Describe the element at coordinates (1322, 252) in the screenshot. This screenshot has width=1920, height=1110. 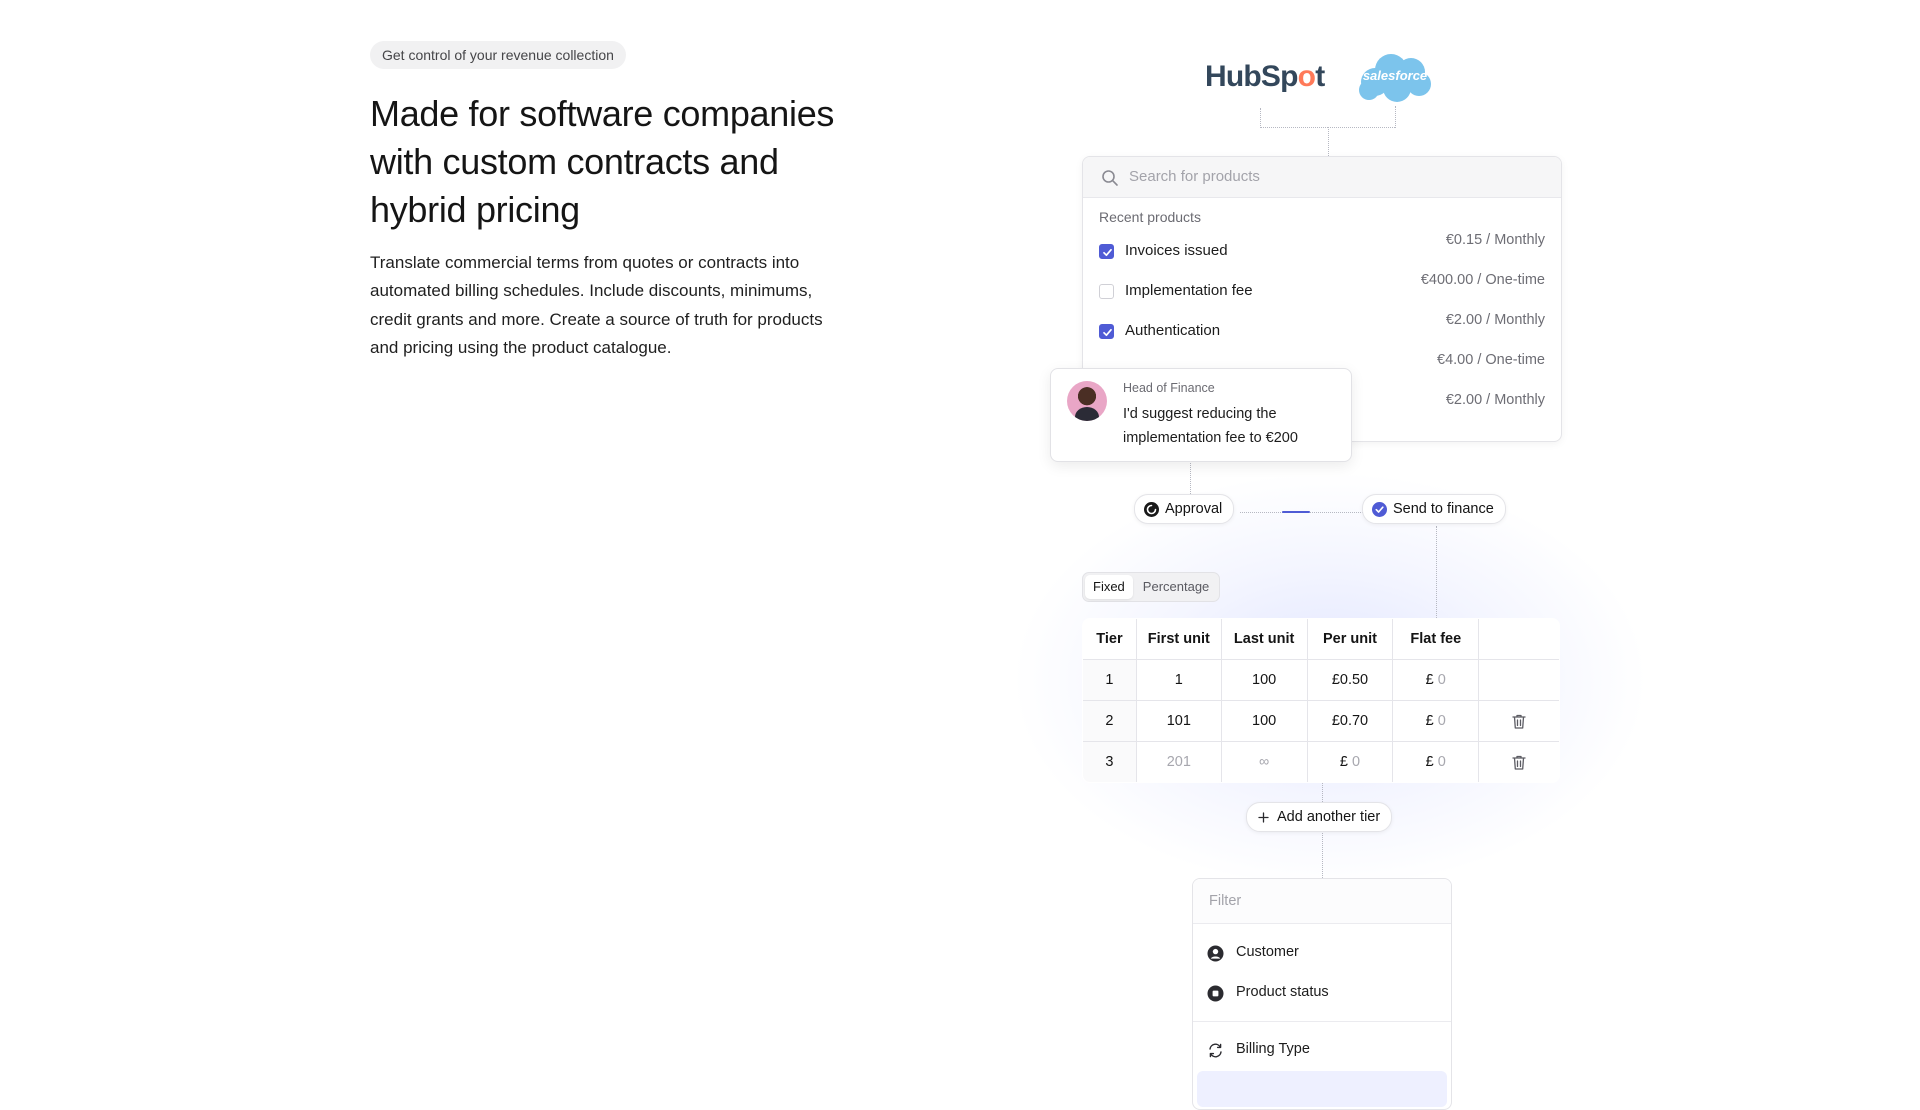
I see `product-row: Invoices issued €0.15 / Monthly` at that location.